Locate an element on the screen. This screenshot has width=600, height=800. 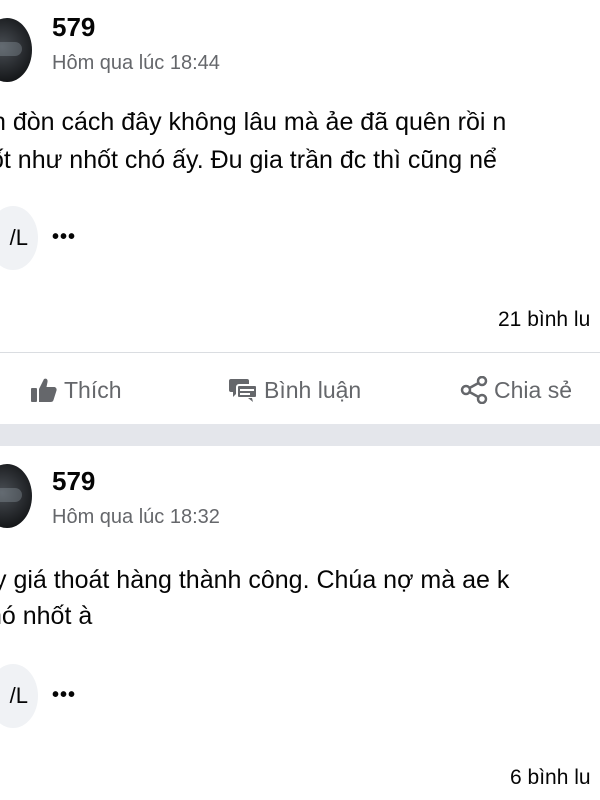
share-button: Chia sẻ is located at coordinates (516, 390).